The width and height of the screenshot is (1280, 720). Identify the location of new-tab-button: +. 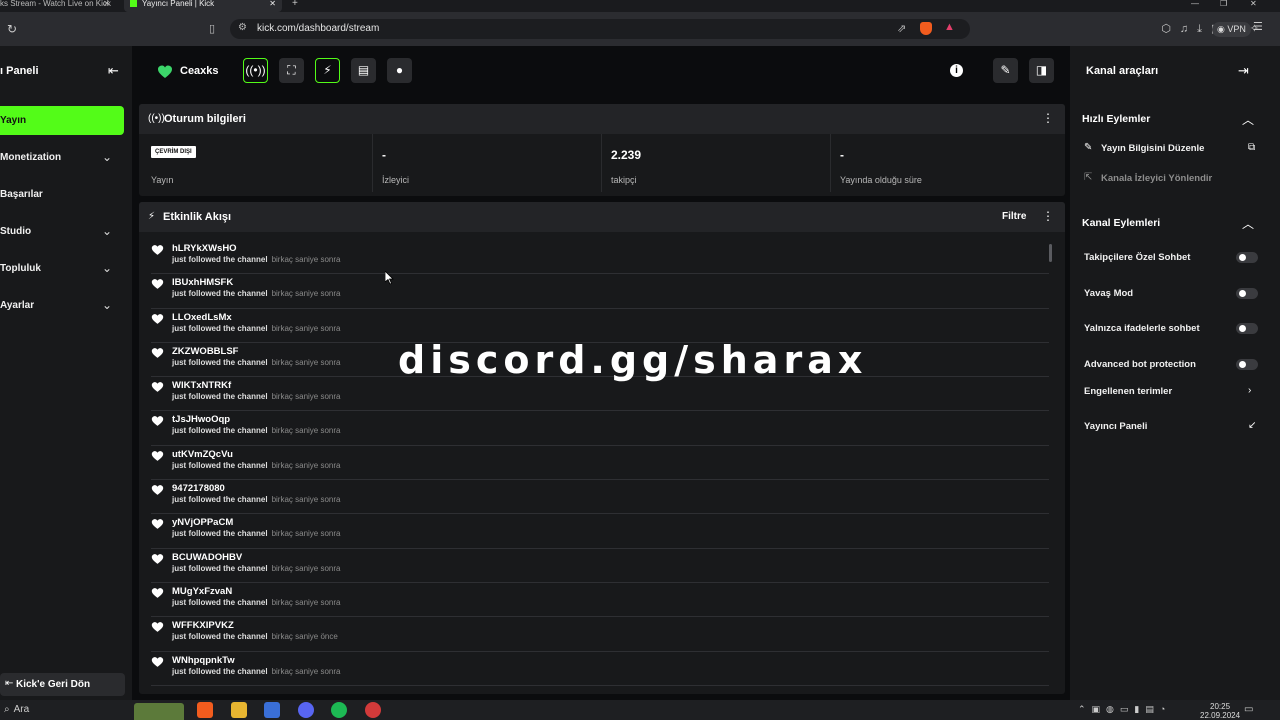
(295, 4).